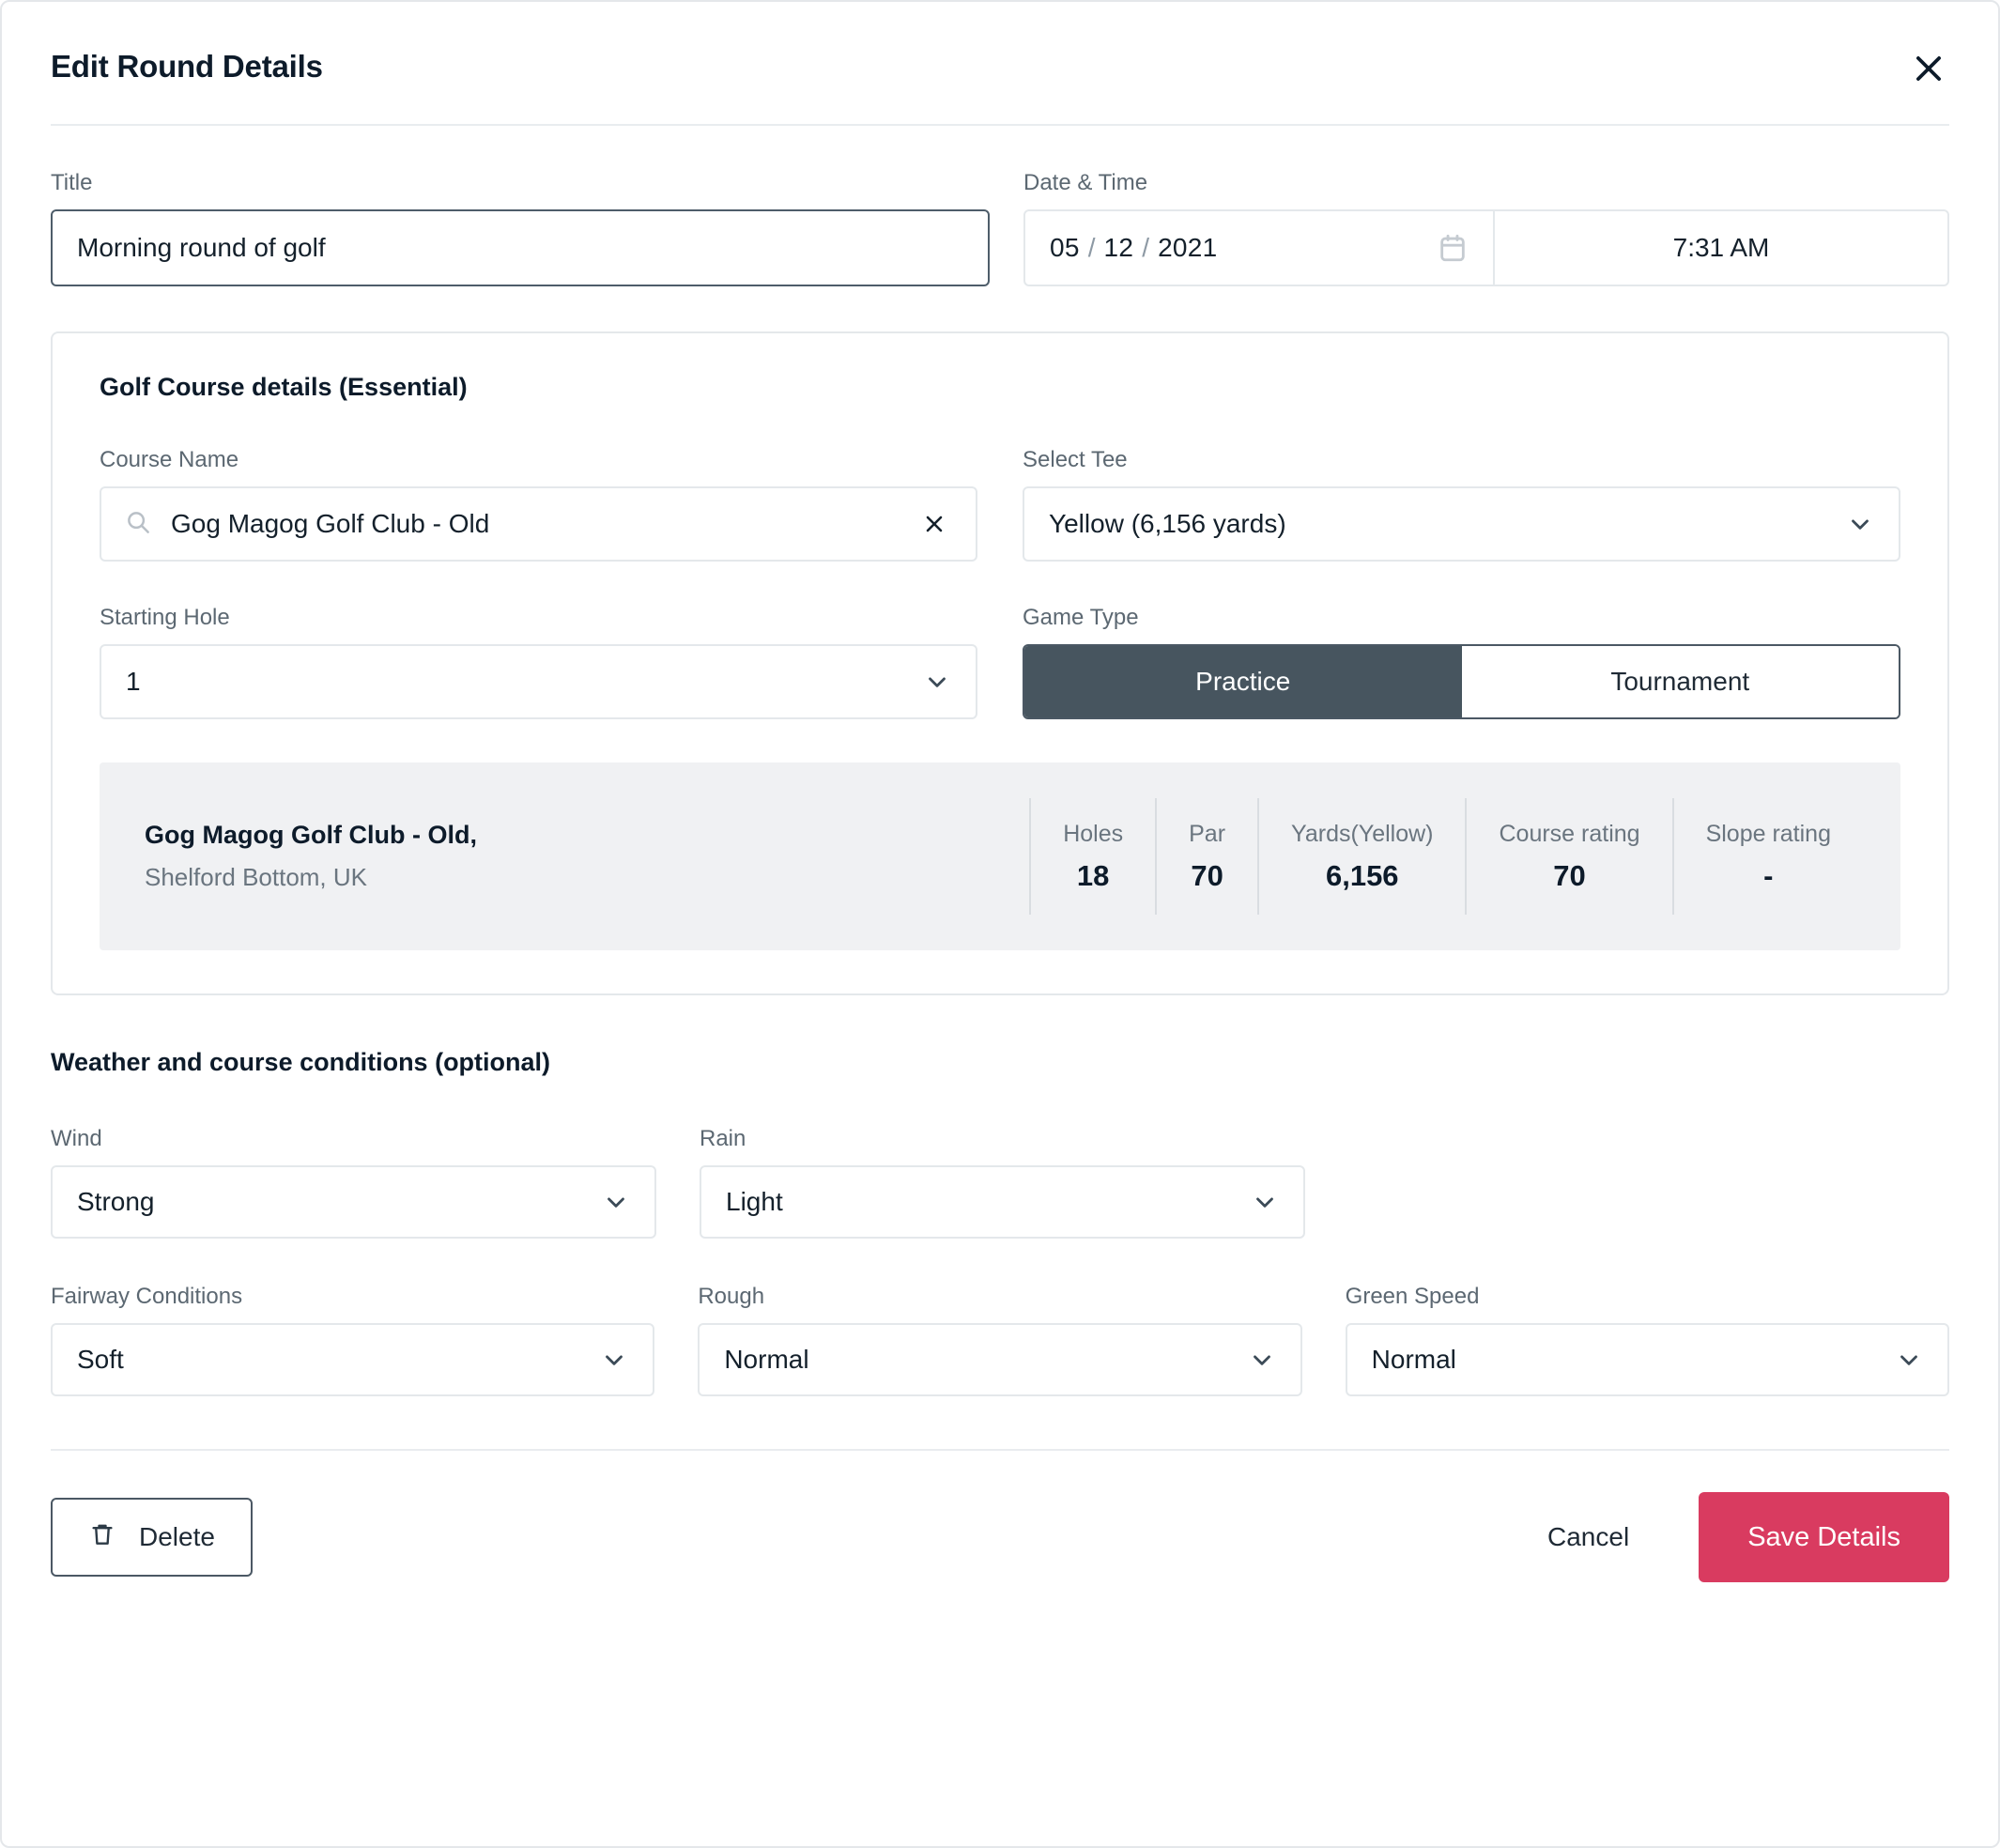 Image resolution: width=2000 pixels, height=1848 pixels. What do you see at coordinates (177, 1536) in the screenshot?
I see `delete-button-label: Delete` at bounding box center [177, 1536].